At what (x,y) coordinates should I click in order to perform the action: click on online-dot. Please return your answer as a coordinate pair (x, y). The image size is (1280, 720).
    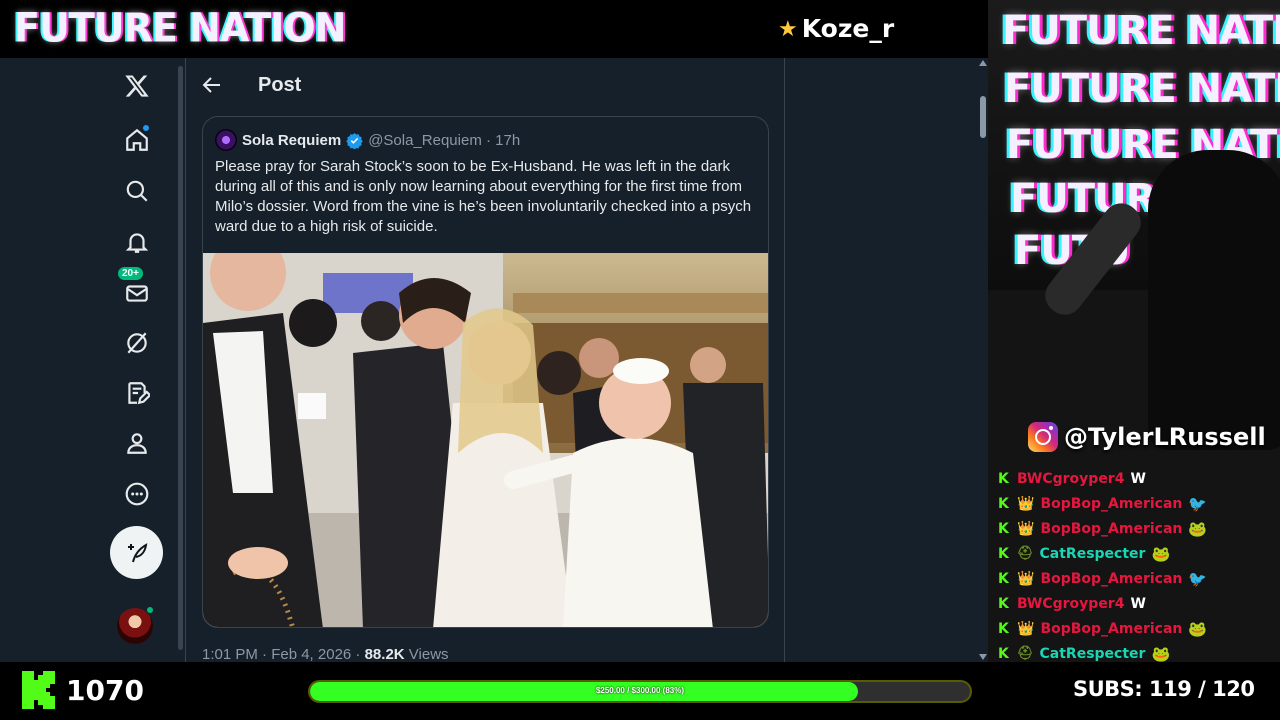
    Looking at the image, I should click on (150, 610).